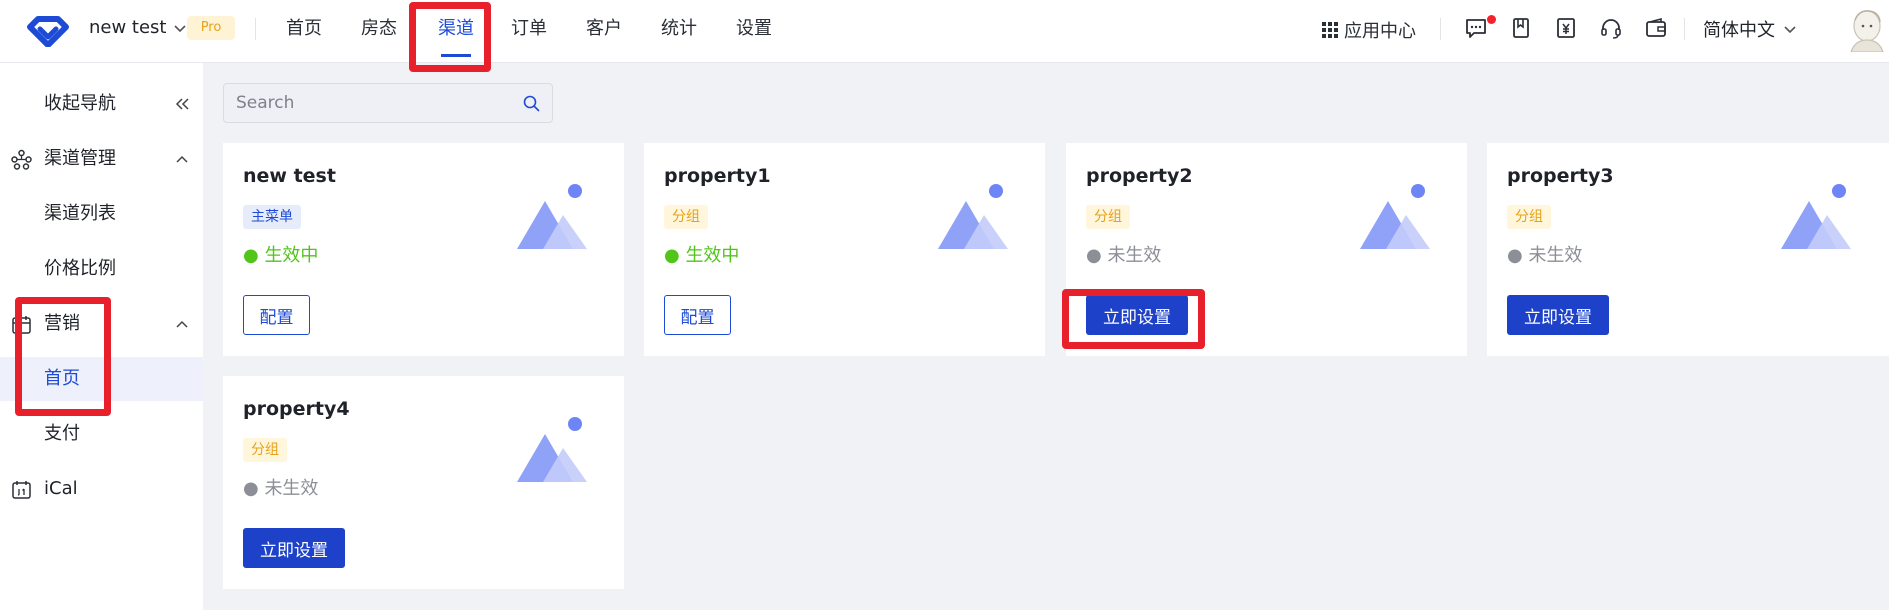  What do you see at coordinates (1739, 30) in the screenshot?
I see `language-label: 简体中文` at bounding box center [1739, 30].